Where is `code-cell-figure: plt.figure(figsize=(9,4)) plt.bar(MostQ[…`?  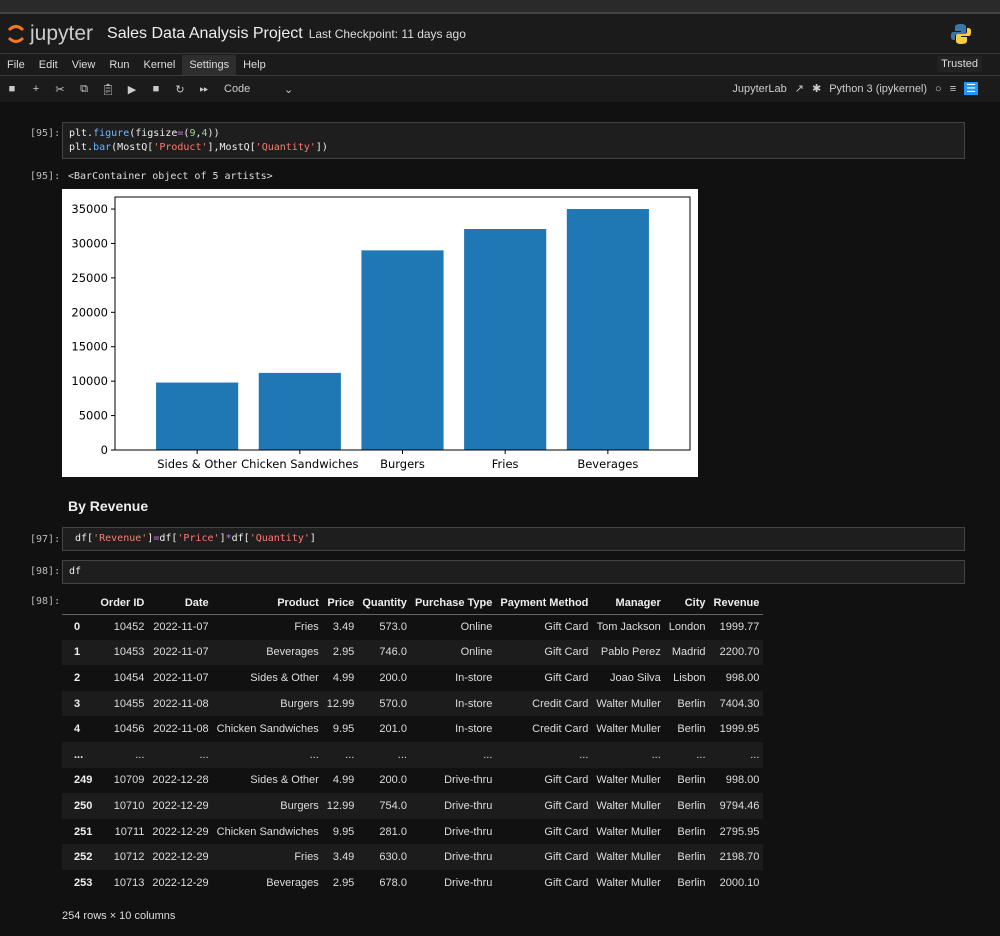
code-cell-figure: plt.figure(figsize=(9,4)) plt.bar(MostQ[… is located at coordinates (513, 140).